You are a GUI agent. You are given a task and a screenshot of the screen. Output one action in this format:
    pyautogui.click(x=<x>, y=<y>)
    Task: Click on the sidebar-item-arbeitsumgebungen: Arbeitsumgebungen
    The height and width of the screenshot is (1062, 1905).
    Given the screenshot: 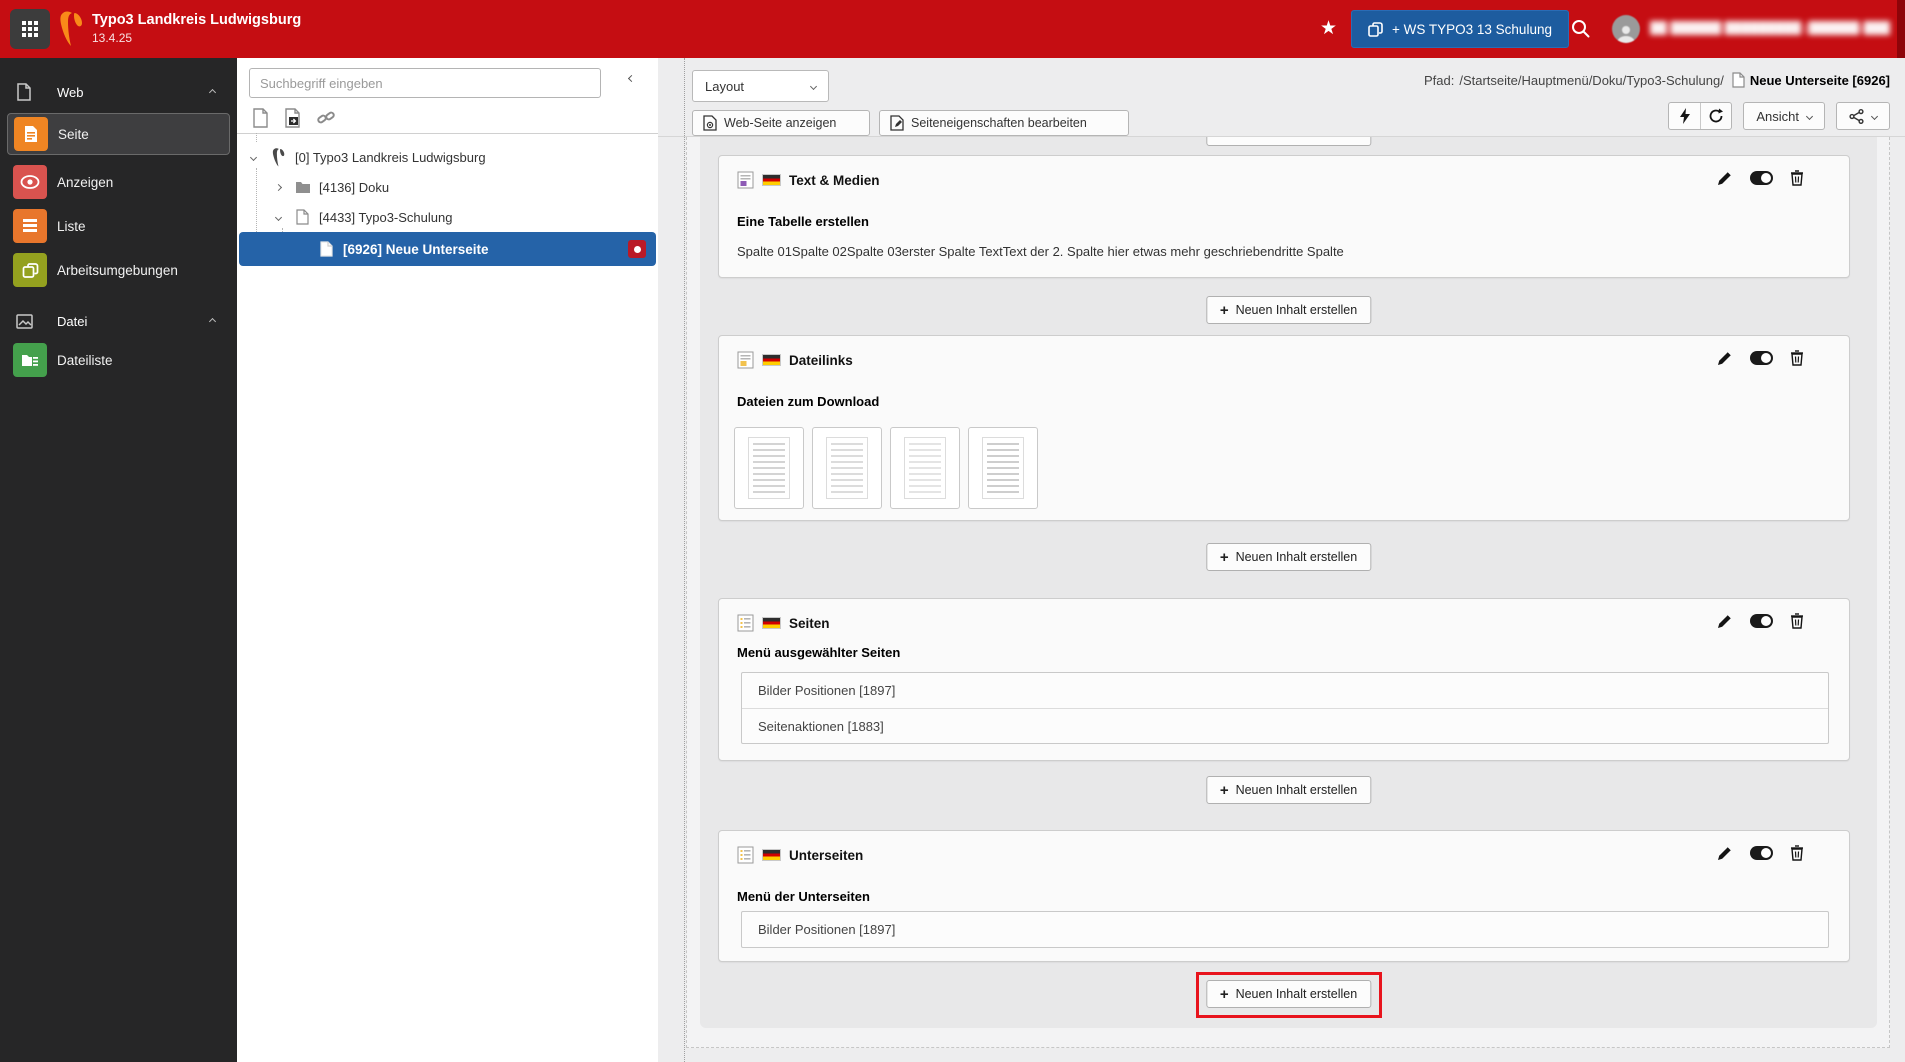 What is the action you would take?
    pyautogui.click(x=118, y=270)
    